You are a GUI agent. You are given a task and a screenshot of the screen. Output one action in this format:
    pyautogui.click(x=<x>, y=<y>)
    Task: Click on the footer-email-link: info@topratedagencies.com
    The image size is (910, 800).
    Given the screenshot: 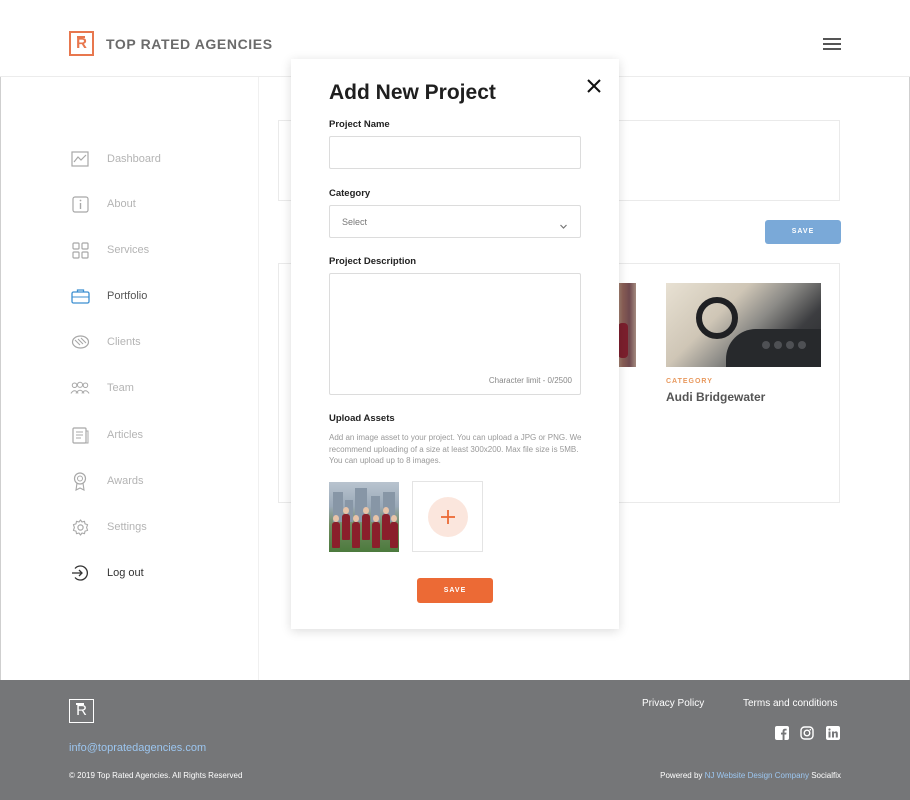 What is the action you would take?
    pyautogui.click(x=137, y=748)
    